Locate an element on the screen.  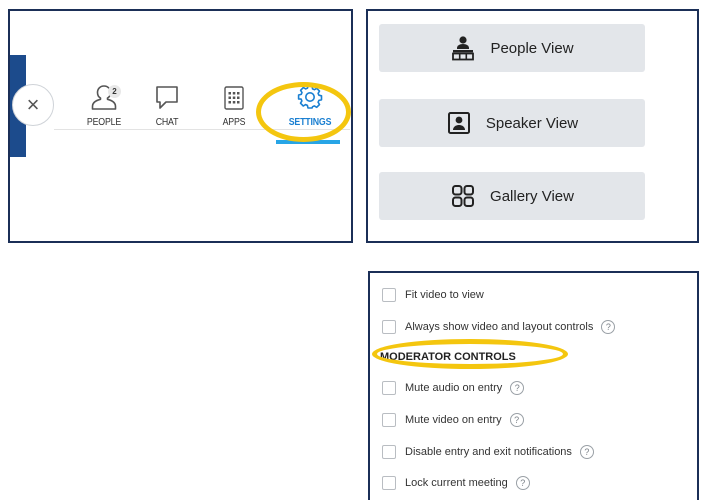
mute-audio-option: Mute audio on entry ? is located at coordinates (453, 388).